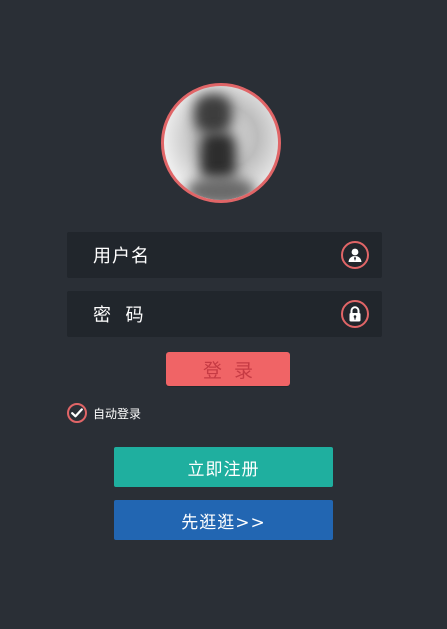 Image resolution: width=447 pixels, height=629 pixels. I want to click on browse-button: 先逛逛>>, so click(223, 520).